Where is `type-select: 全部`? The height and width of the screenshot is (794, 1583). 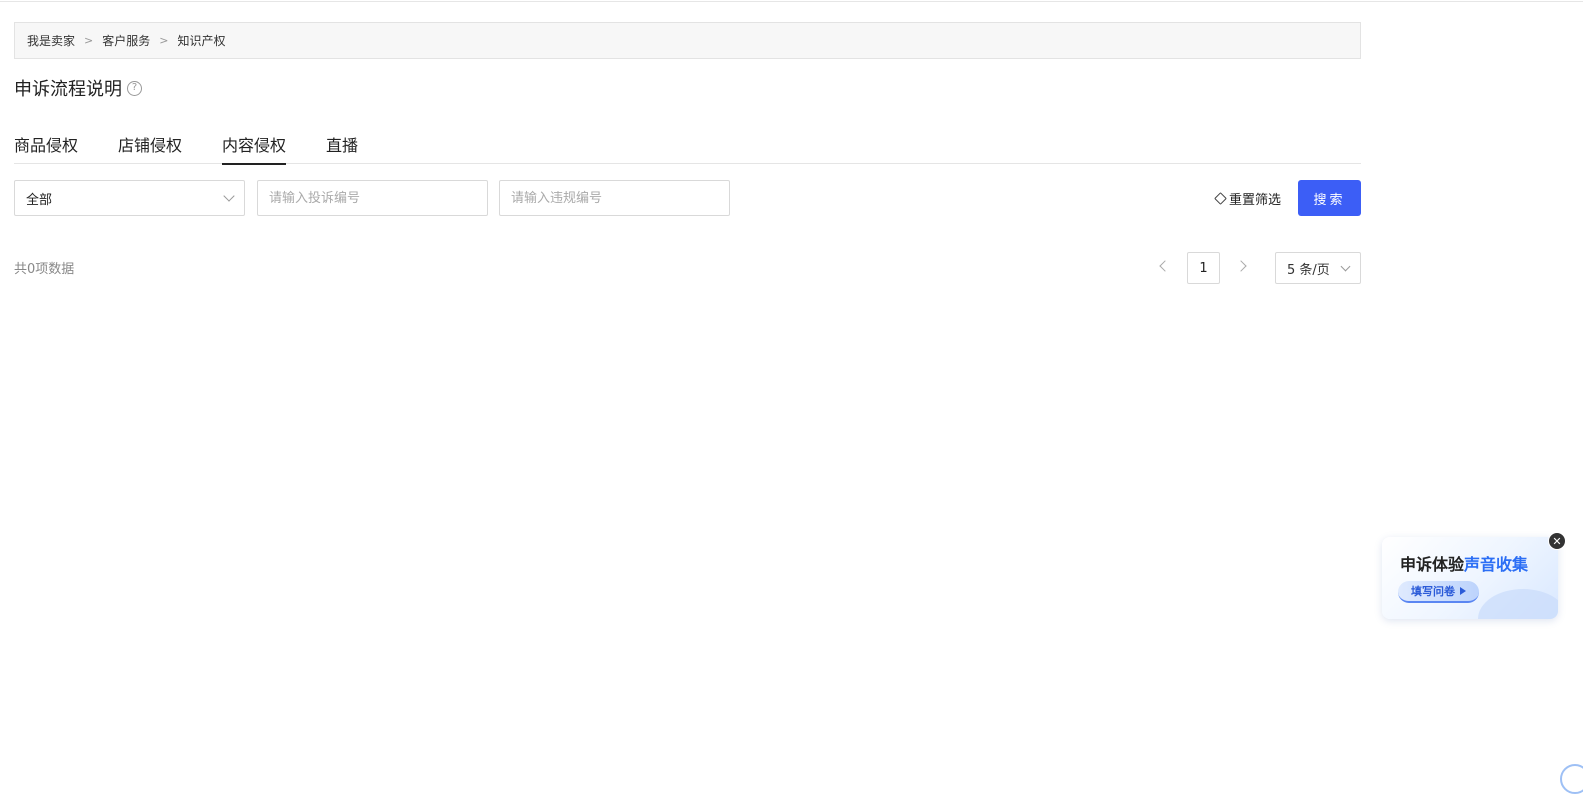 type-select: 全部 is located at coordinates (129, 198).